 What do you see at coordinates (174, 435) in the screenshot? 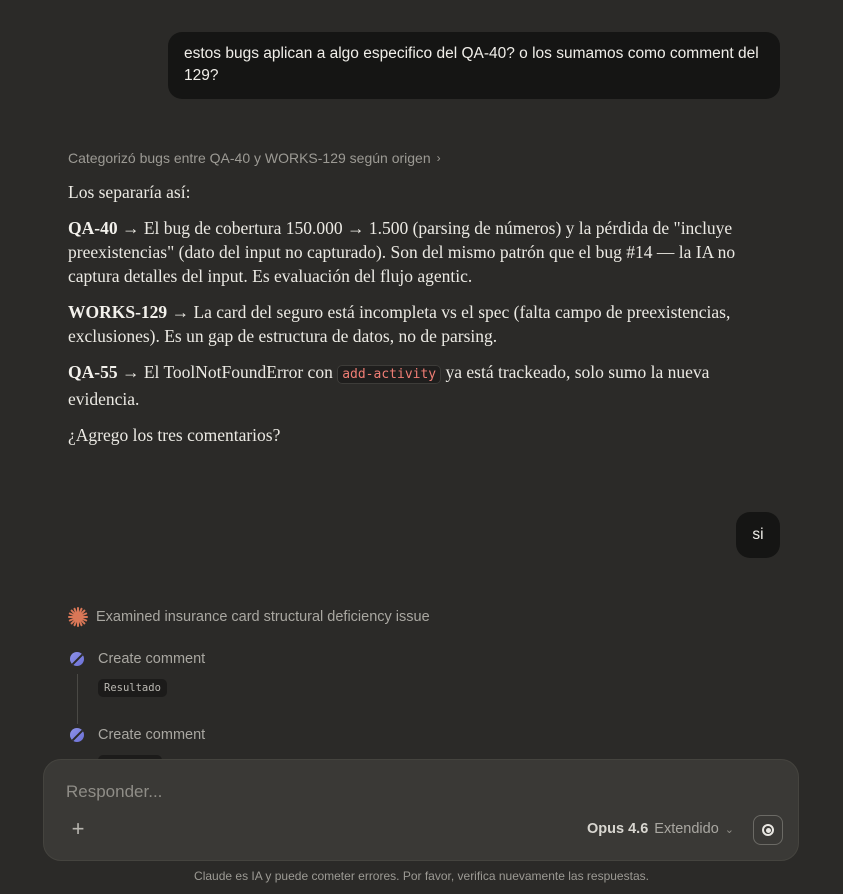
I see `assistant-question: ¿Agrego los tres comentarios?` at bounding box center [174, 435].